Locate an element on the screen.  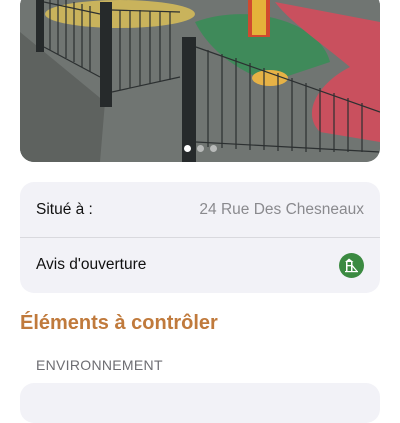
section-title: Éléments à contrôler is located at coordinates (119, 323).